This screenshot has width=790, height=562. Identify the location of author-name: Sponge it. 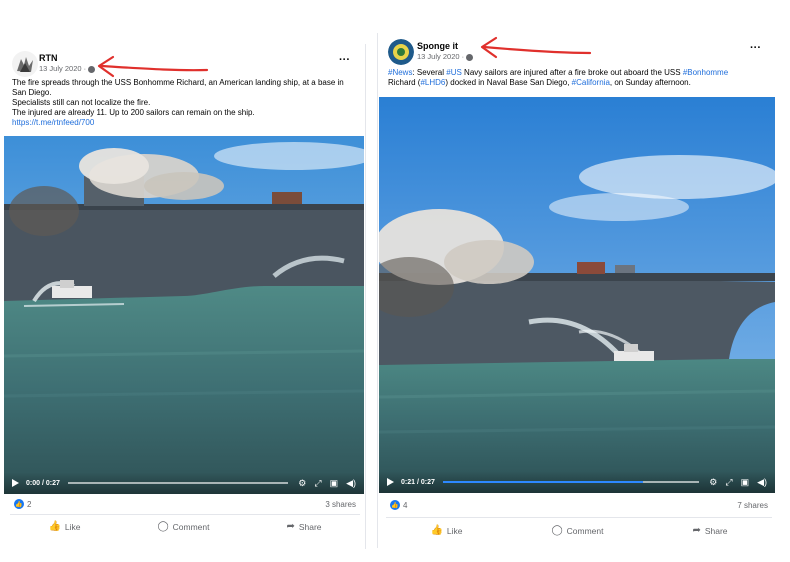
(437, 46).